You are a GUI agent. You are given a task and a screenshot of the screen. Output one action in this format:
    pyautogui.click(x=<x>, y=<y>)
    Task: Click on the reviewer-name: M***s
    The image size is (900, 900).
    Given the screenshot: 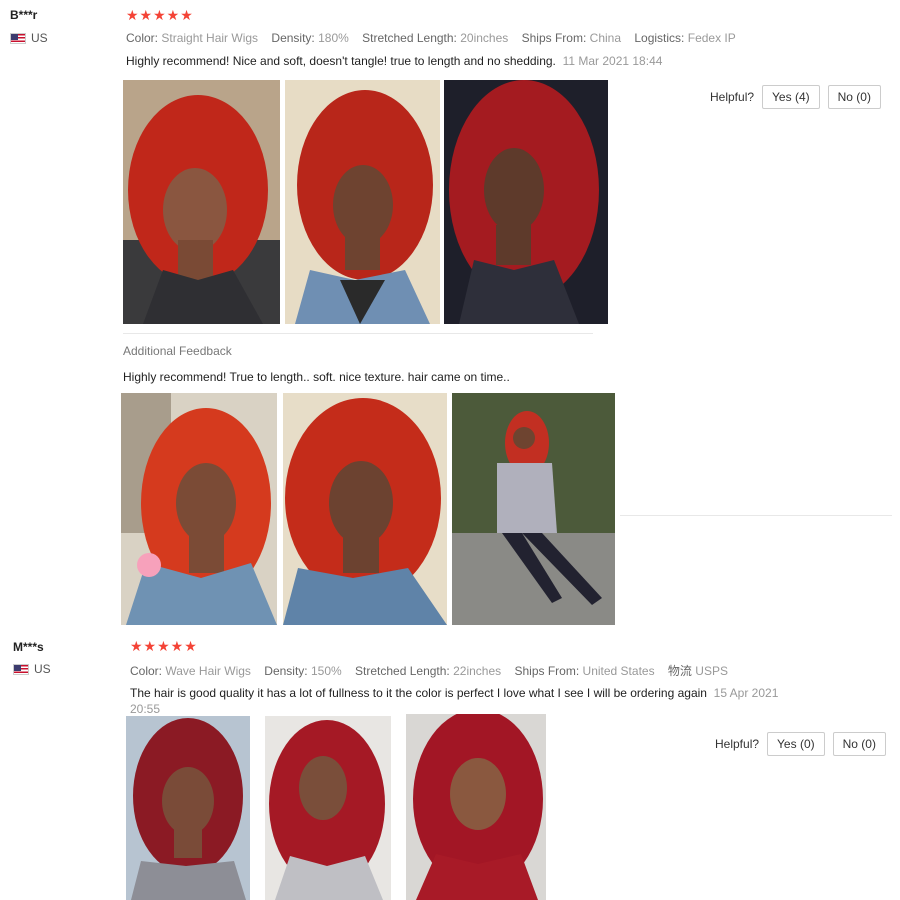 What is the action you would take?
    pyautogui.click(x=28, y=647)
    